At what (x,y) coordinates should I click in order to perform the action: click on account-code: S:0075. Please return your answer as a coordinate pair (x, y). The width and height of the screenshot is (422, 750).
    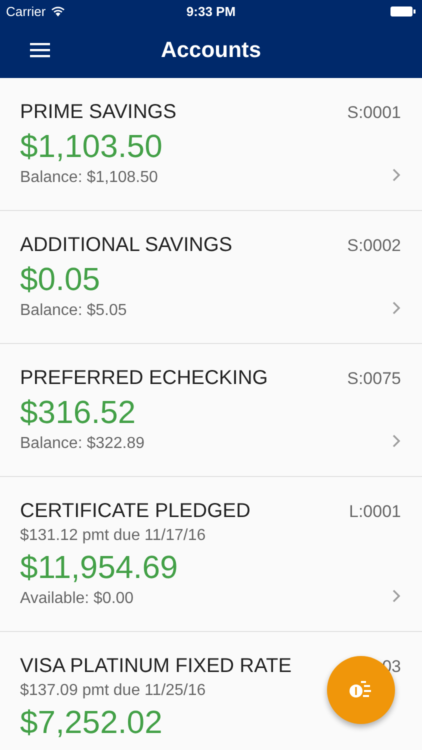
    Looking at the image, I should click on (374, 379).